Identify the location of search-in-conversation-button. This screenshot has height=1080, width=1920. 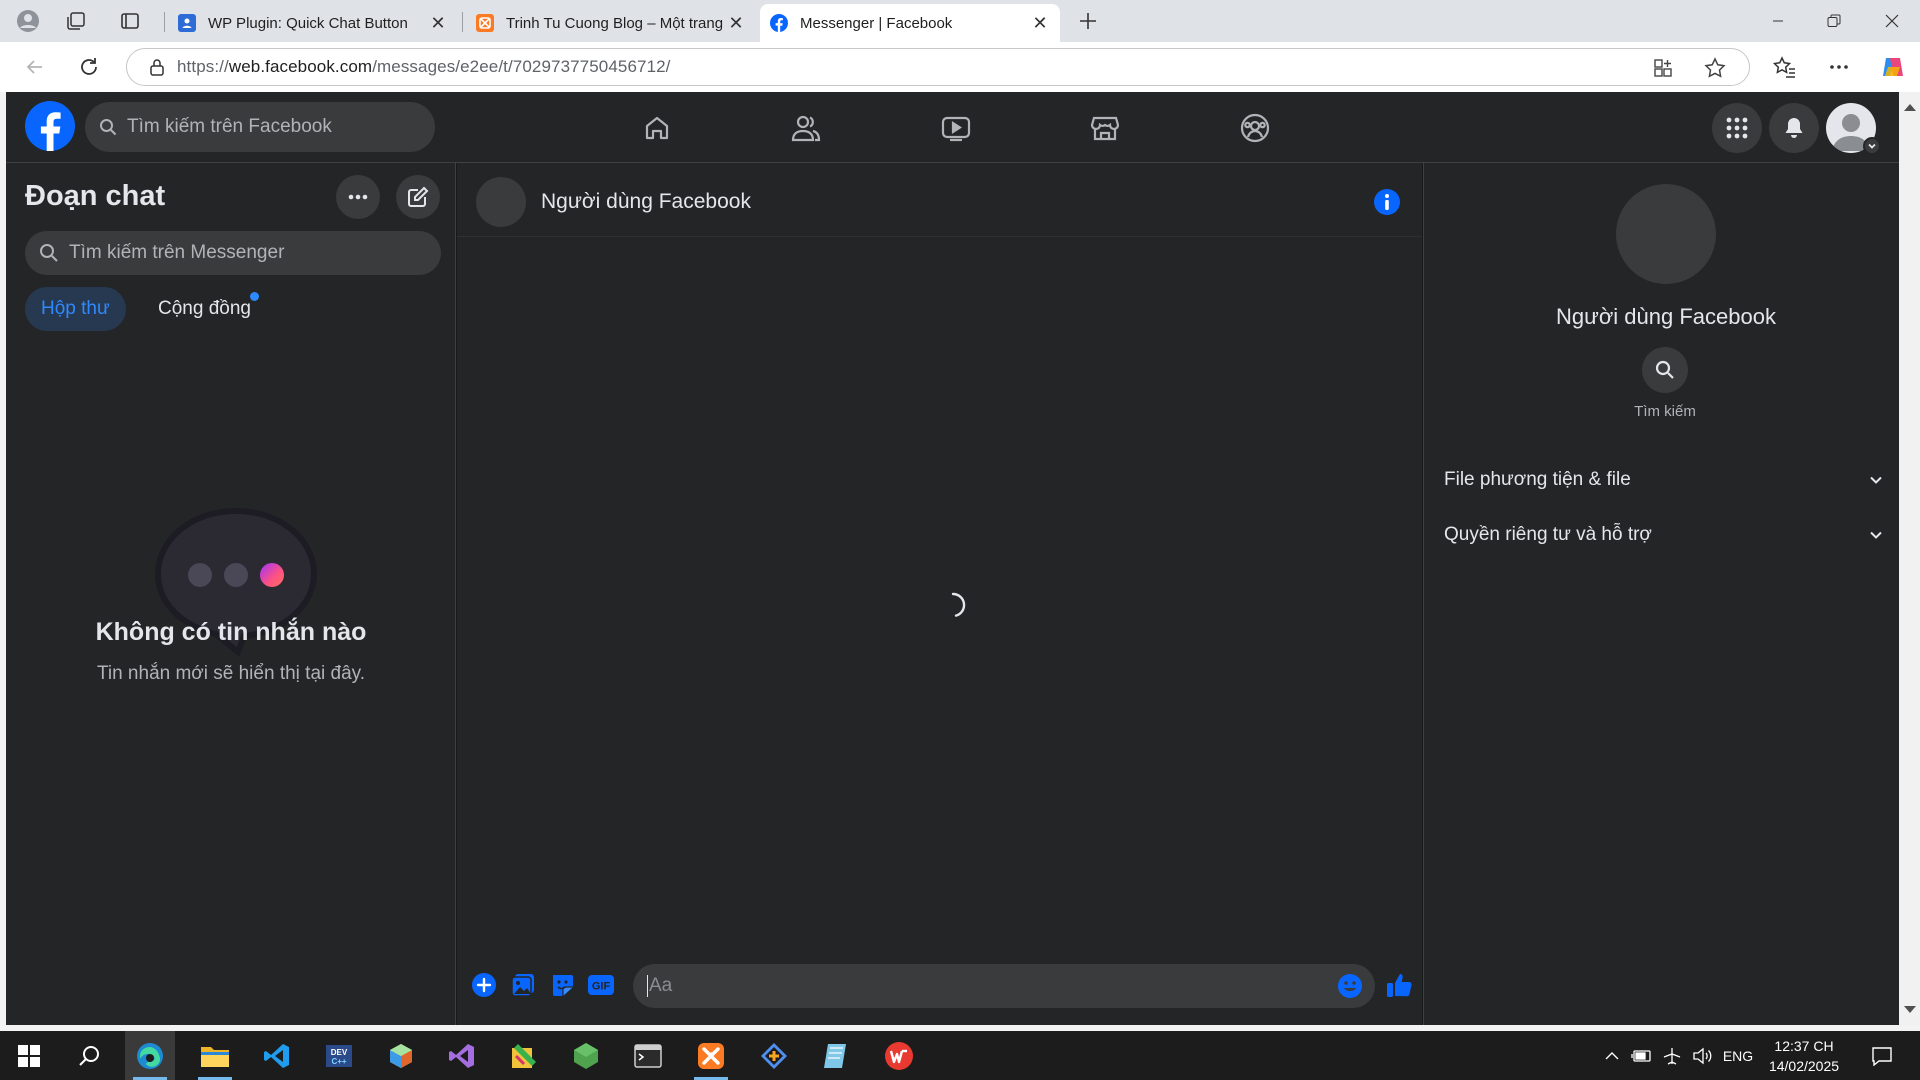
(1665, 370).